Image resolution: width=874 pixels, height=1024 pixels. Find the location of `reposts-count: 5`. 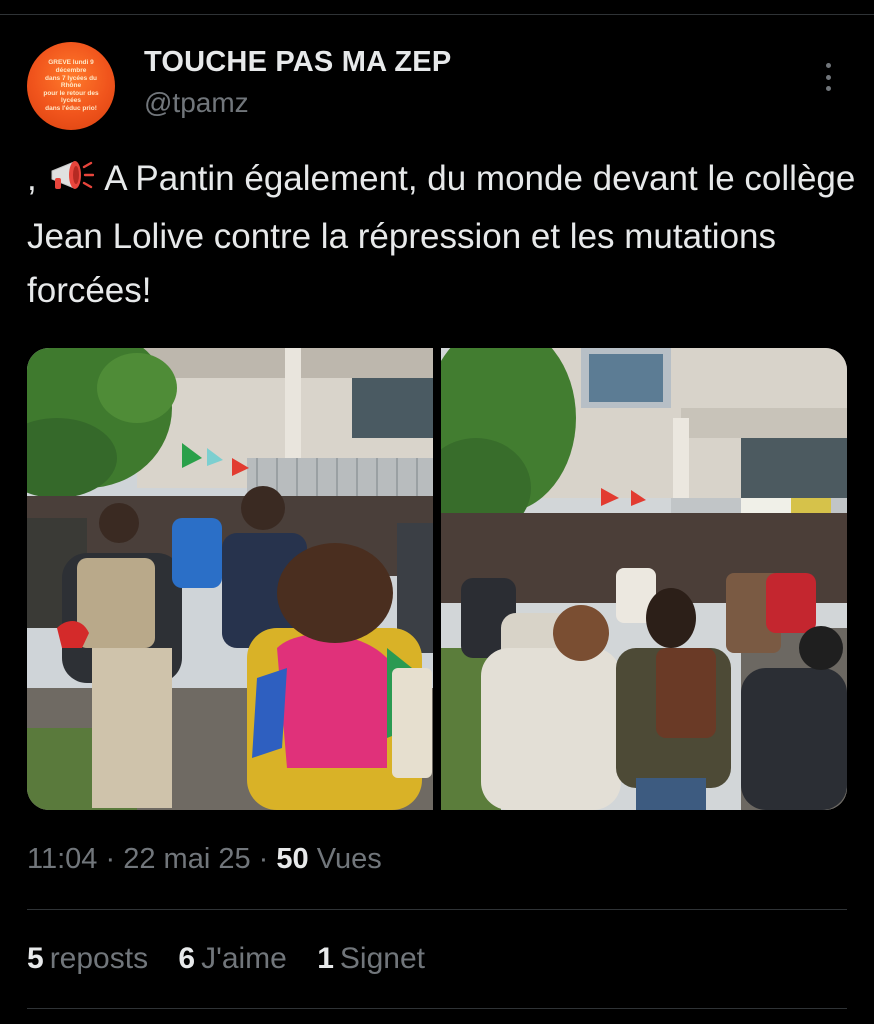

reposts-count: 5 is located at coordinates (35, 958).